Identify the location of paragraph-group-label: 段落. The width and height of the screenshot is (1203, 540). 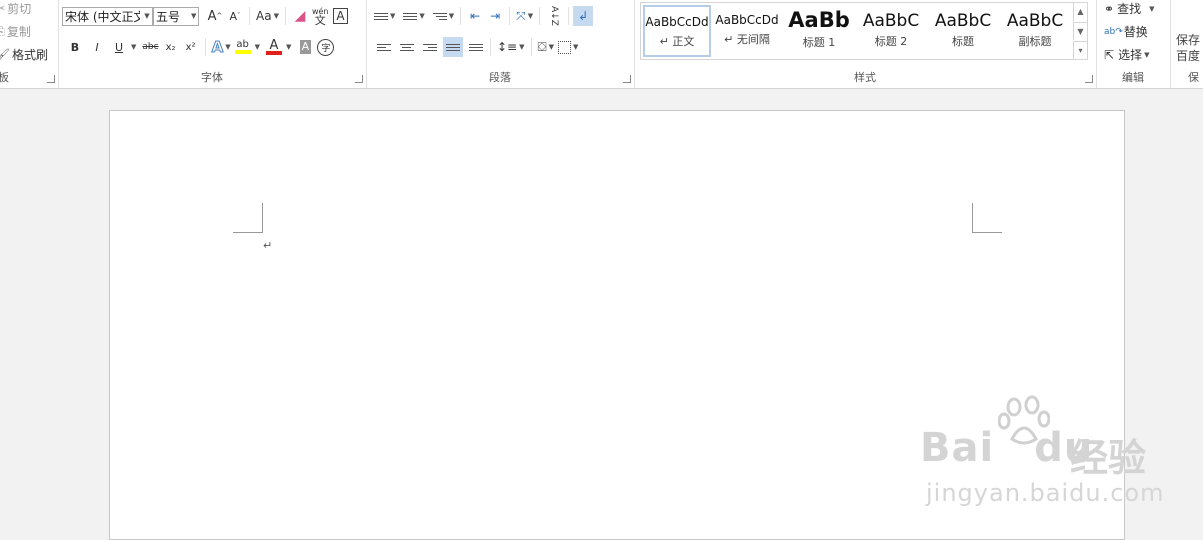
(500, 77).